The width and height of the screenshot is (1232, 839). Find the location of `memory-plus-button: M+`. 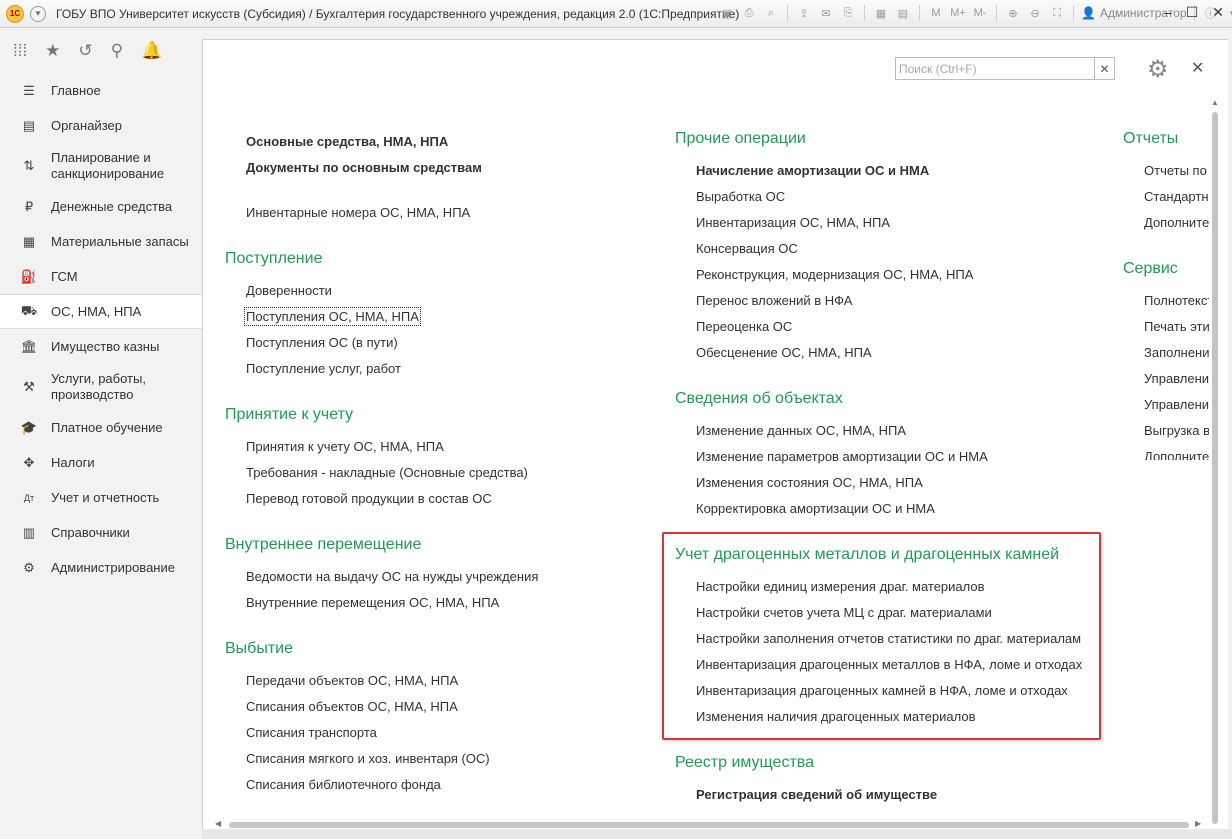

memory-plus-button: M+ is located at coordinates (958, 13).